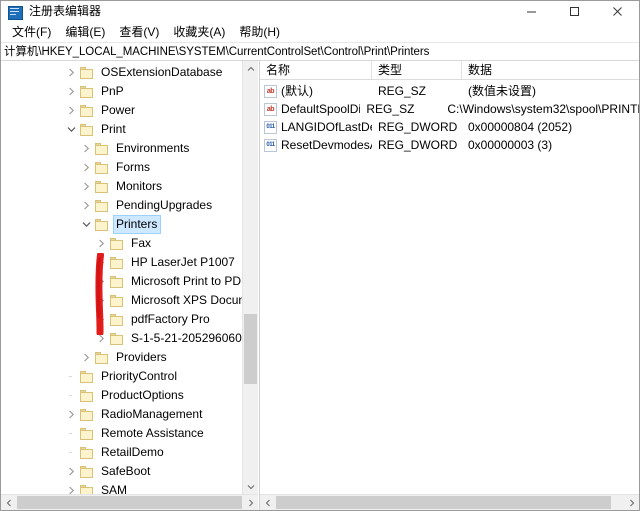 The width and height of the screenshot is (640, 511). Describe the element at coordinates (417, 70) in the screenshot. I see `column-header-type: 类型` at that location.